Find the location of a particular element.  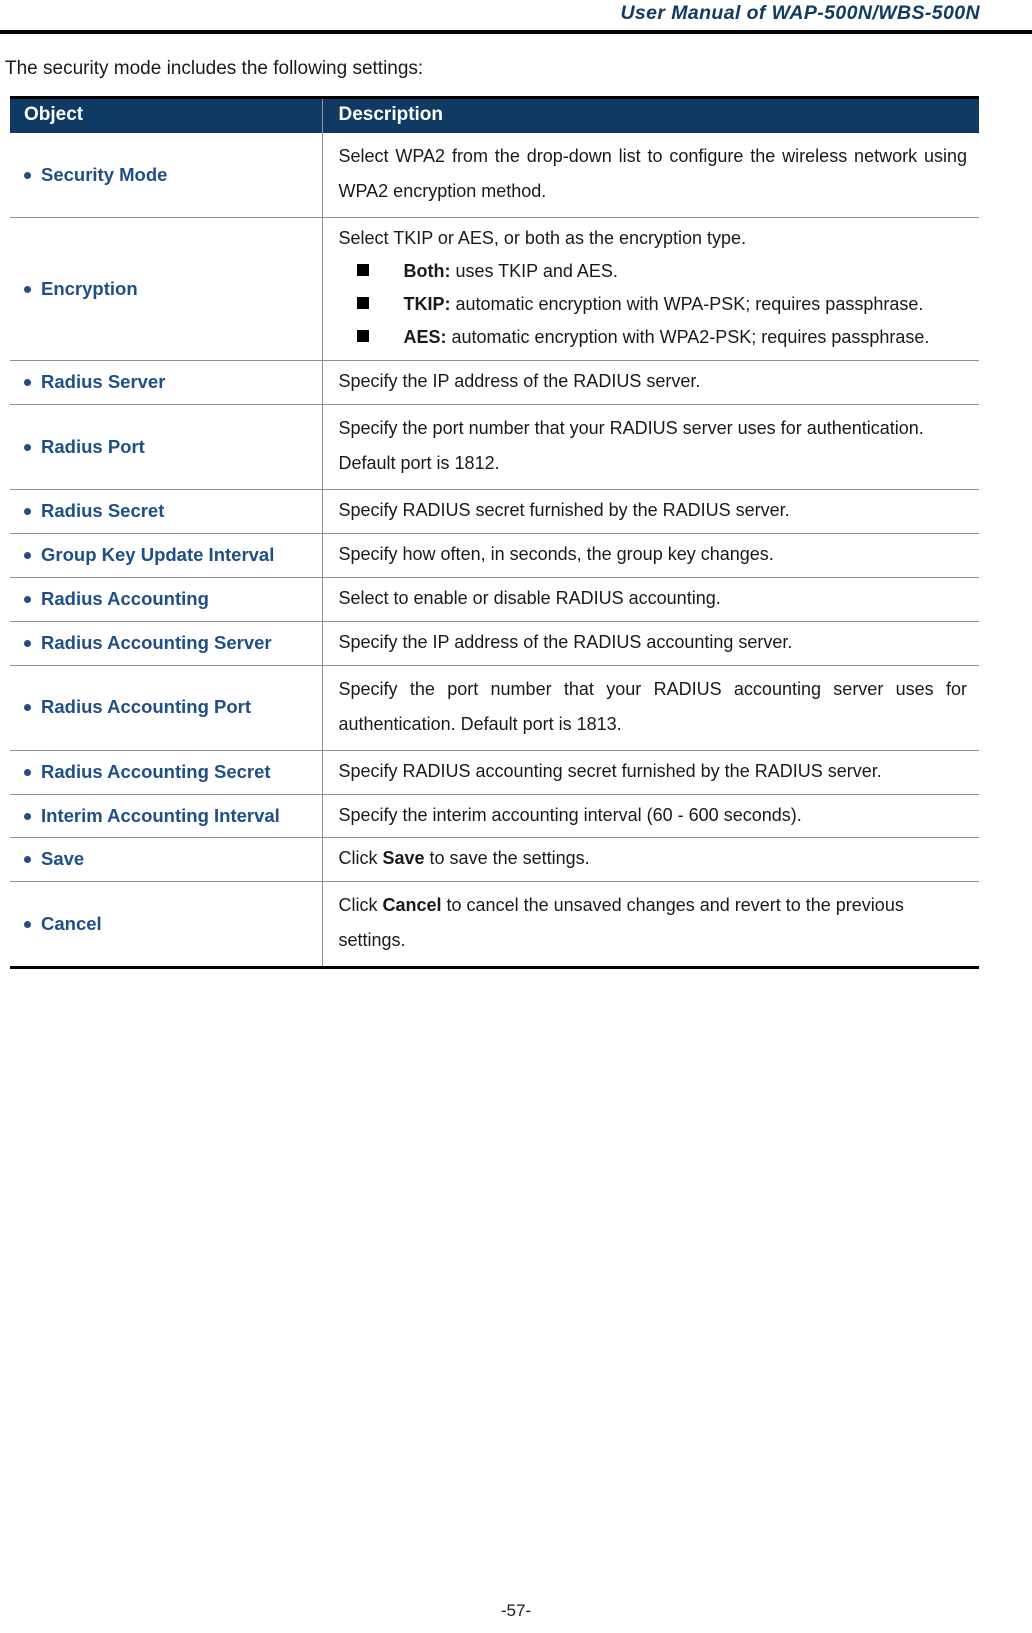

object-item: Radius Secret is located at coordinates (170, 511).